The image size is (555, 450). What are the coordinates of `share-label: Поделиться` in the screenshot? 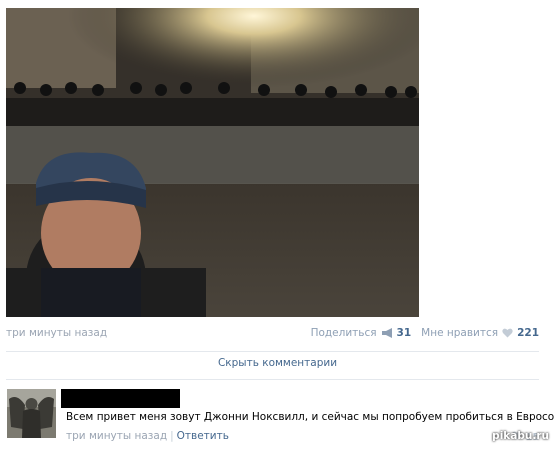 It's located at (343, 333).